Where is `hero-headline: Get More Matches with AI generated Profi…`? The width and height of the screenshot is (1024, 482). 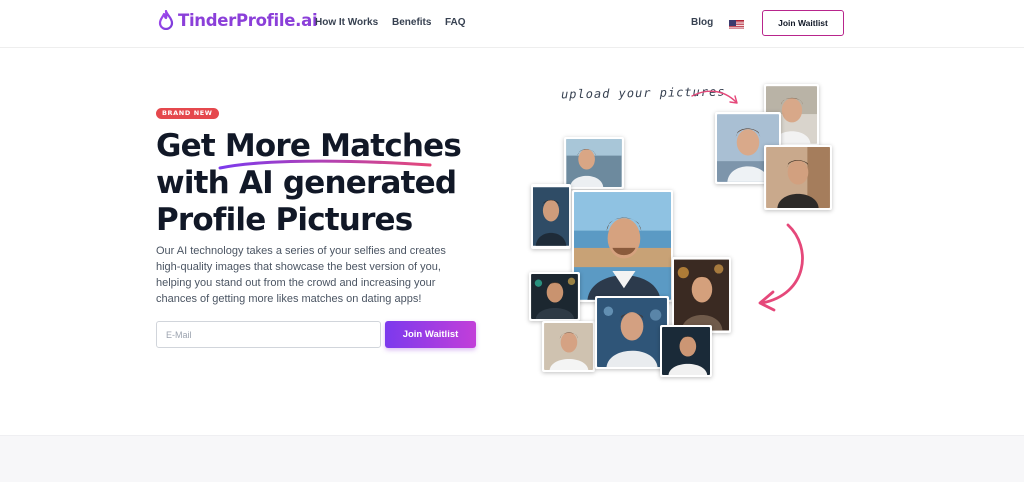
hero-headline: Get More Matches with AI generated Profi… is located at coordinates (321, 183).